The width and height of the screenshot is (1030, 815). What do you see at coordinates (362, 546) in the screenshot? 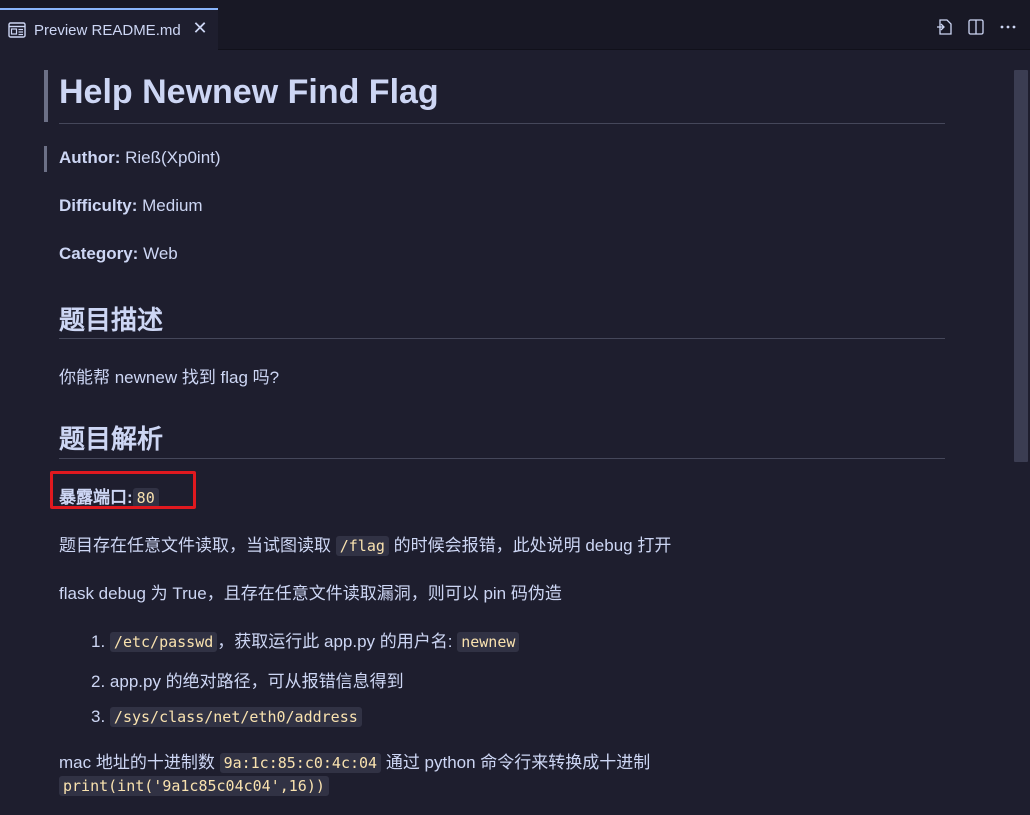
I see `code-flag: /flag` at bounding box center [362, 546].